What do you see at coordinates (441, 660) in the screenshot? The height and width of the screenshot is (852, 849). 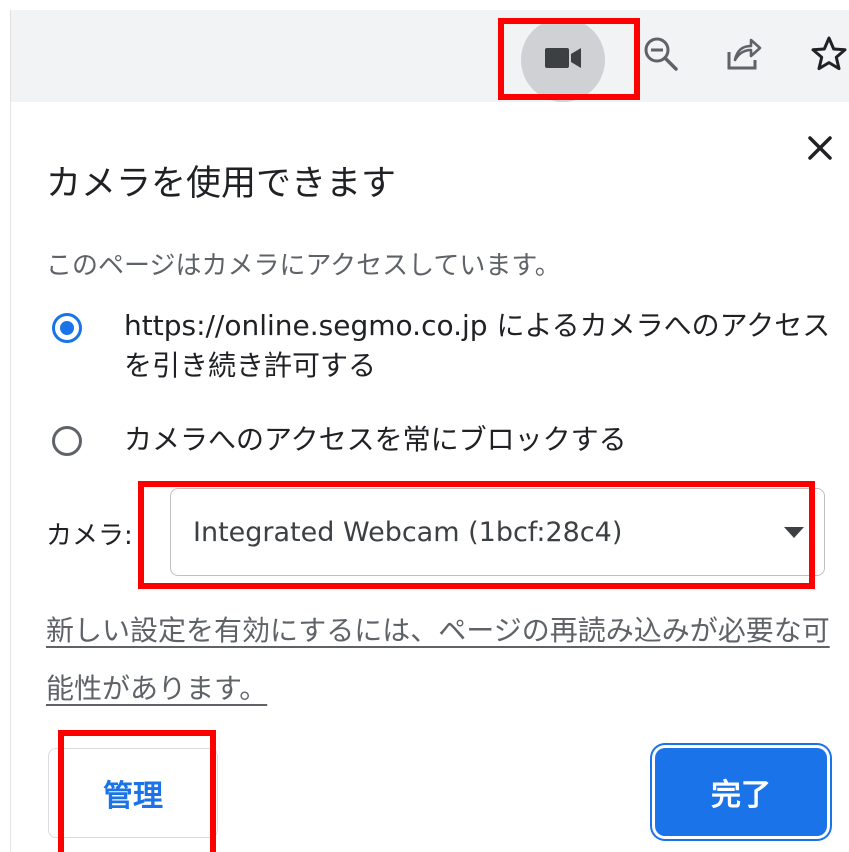 I see `reload-note-link: 新しい設定を有効にするには、ページの再読み込みが必要な可能性があります。` at bounding box center [441, 660].